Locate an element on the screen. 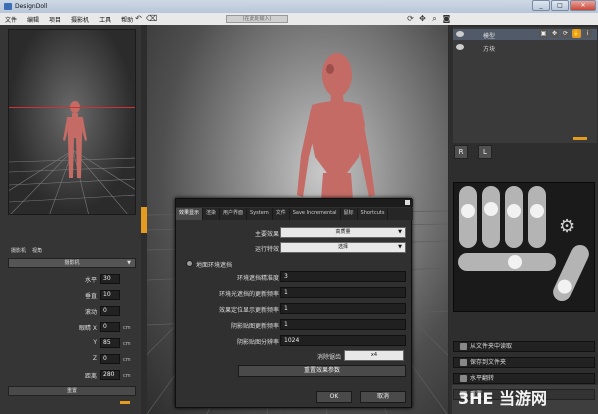  scene-item-cube: 方块 is located at coordinates (525, 47).